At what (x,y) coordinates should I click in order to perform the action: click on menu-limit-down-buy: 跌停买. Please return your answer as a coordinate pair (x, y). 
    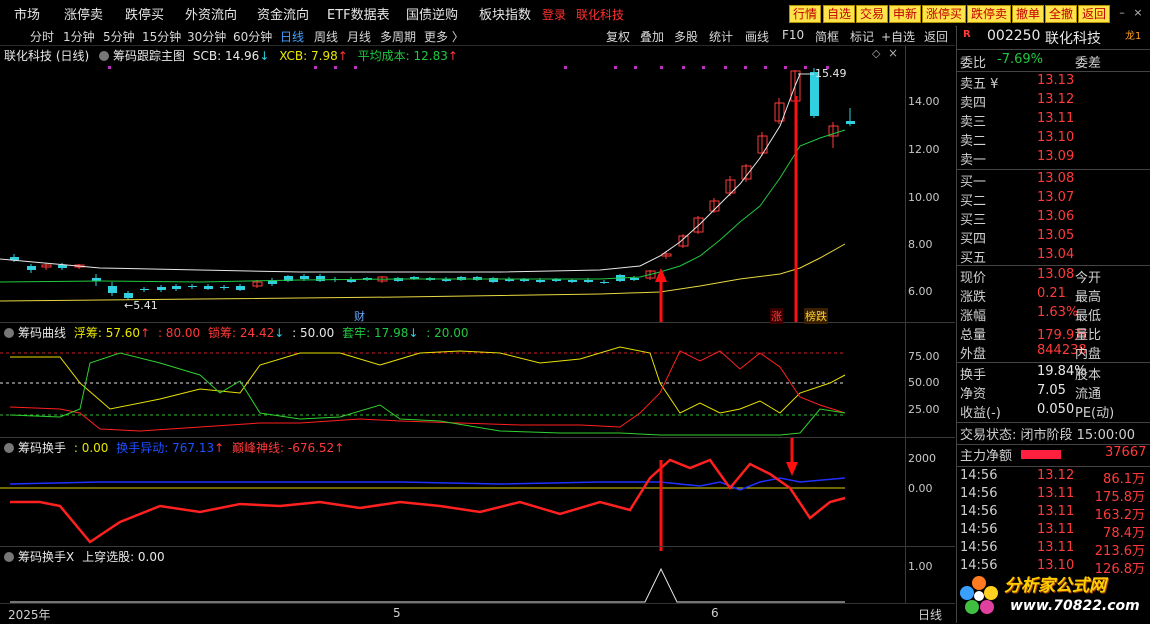
    Looking at the image, I should click on (144, 13).